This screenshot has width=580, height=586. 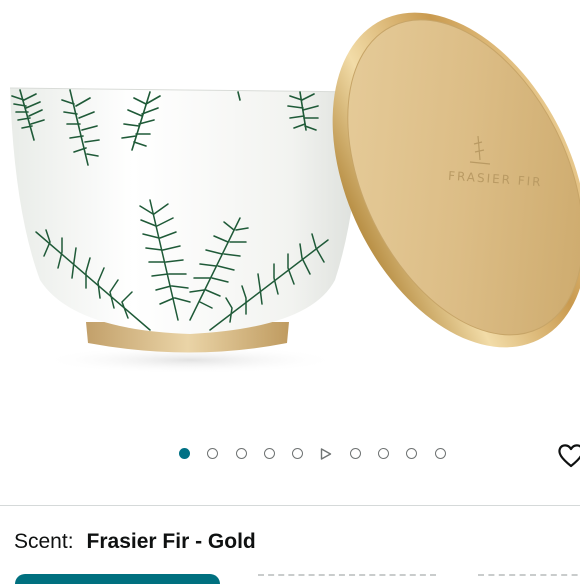 I want to click on scent-label: Scent:, so click(x=44, y=541).